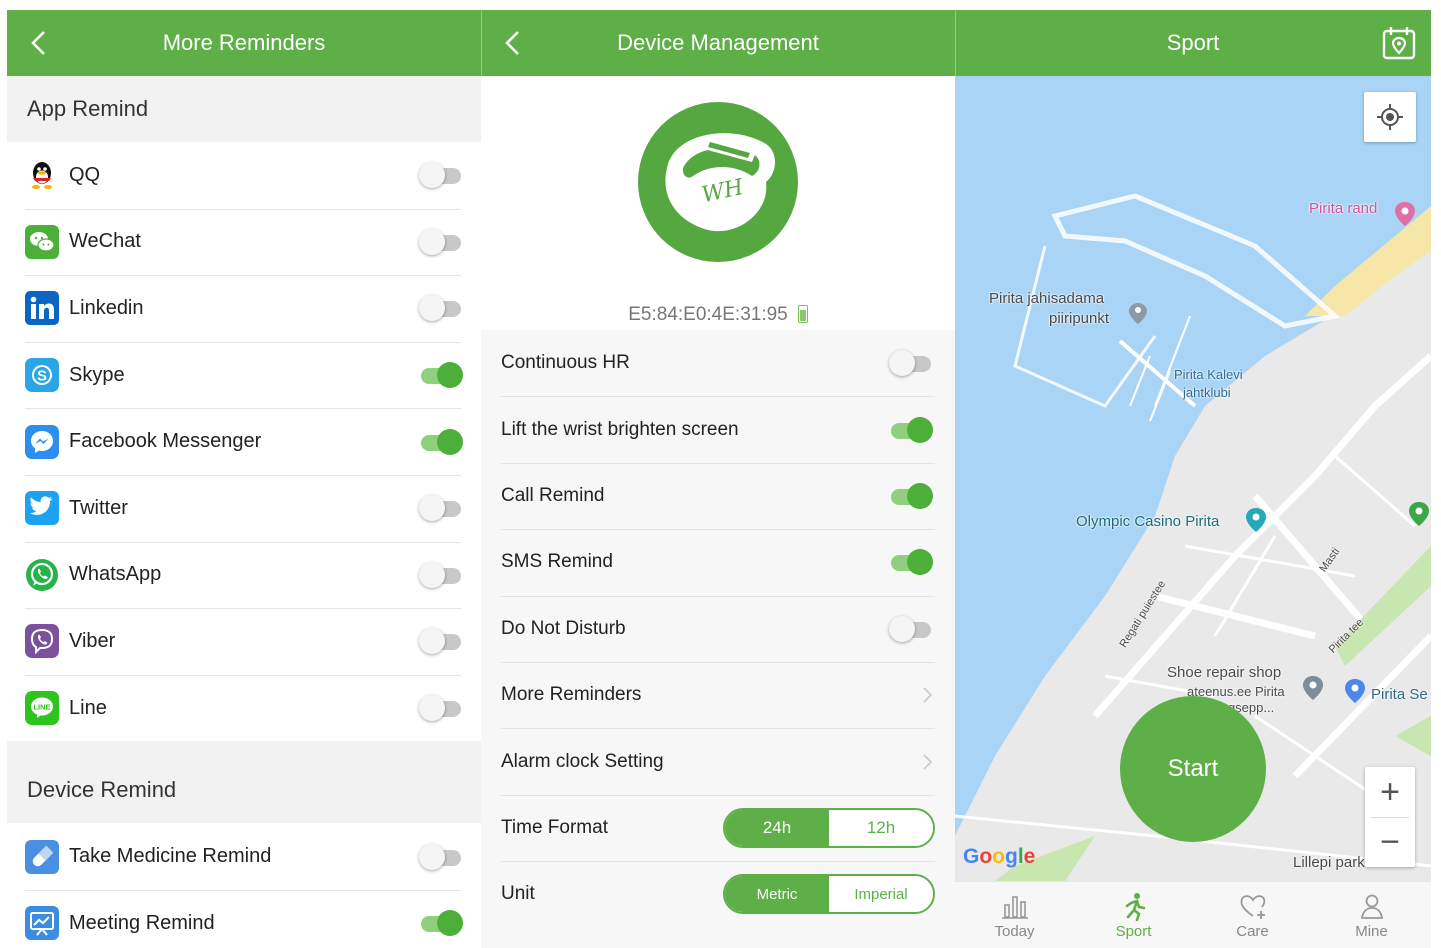 Image resolution: width=1441 pixels, height=948 pixels. What do you see at coordinates (911, 363) in the screenshot?
I see `toggle-continuous-hr` at bounding box center [911, 363].